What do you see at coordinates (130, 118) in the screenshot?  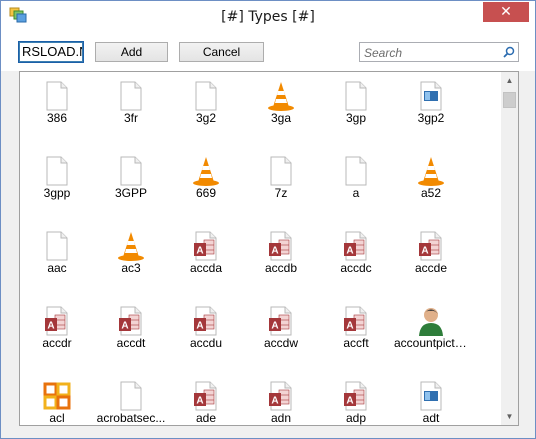 I see `file-type-label: 3fr` at bounding box center [130, 118].